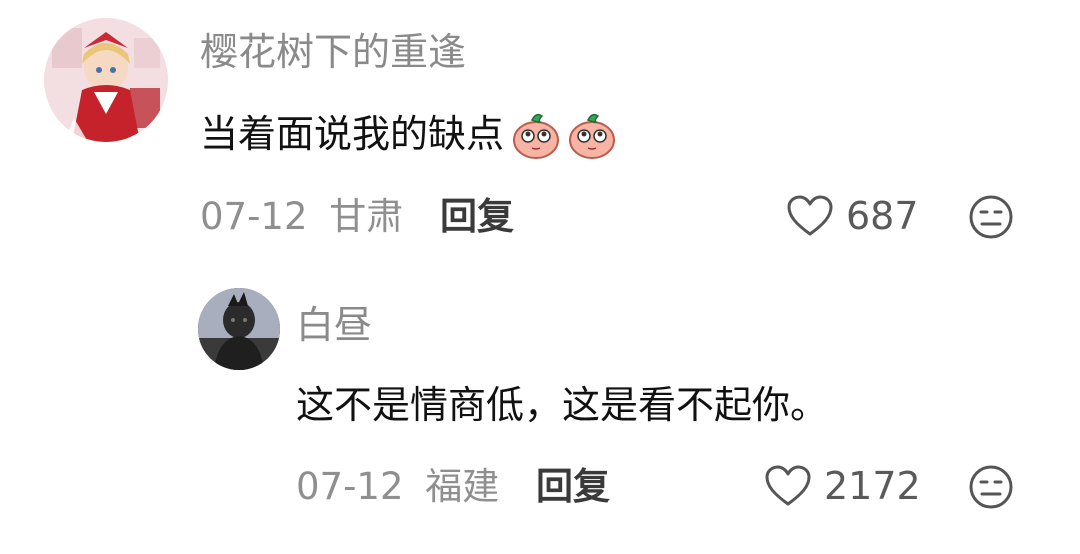 The height and width of the screenshot is (554, 1080). I want to click on like-button: 2172, so click(842, 486).